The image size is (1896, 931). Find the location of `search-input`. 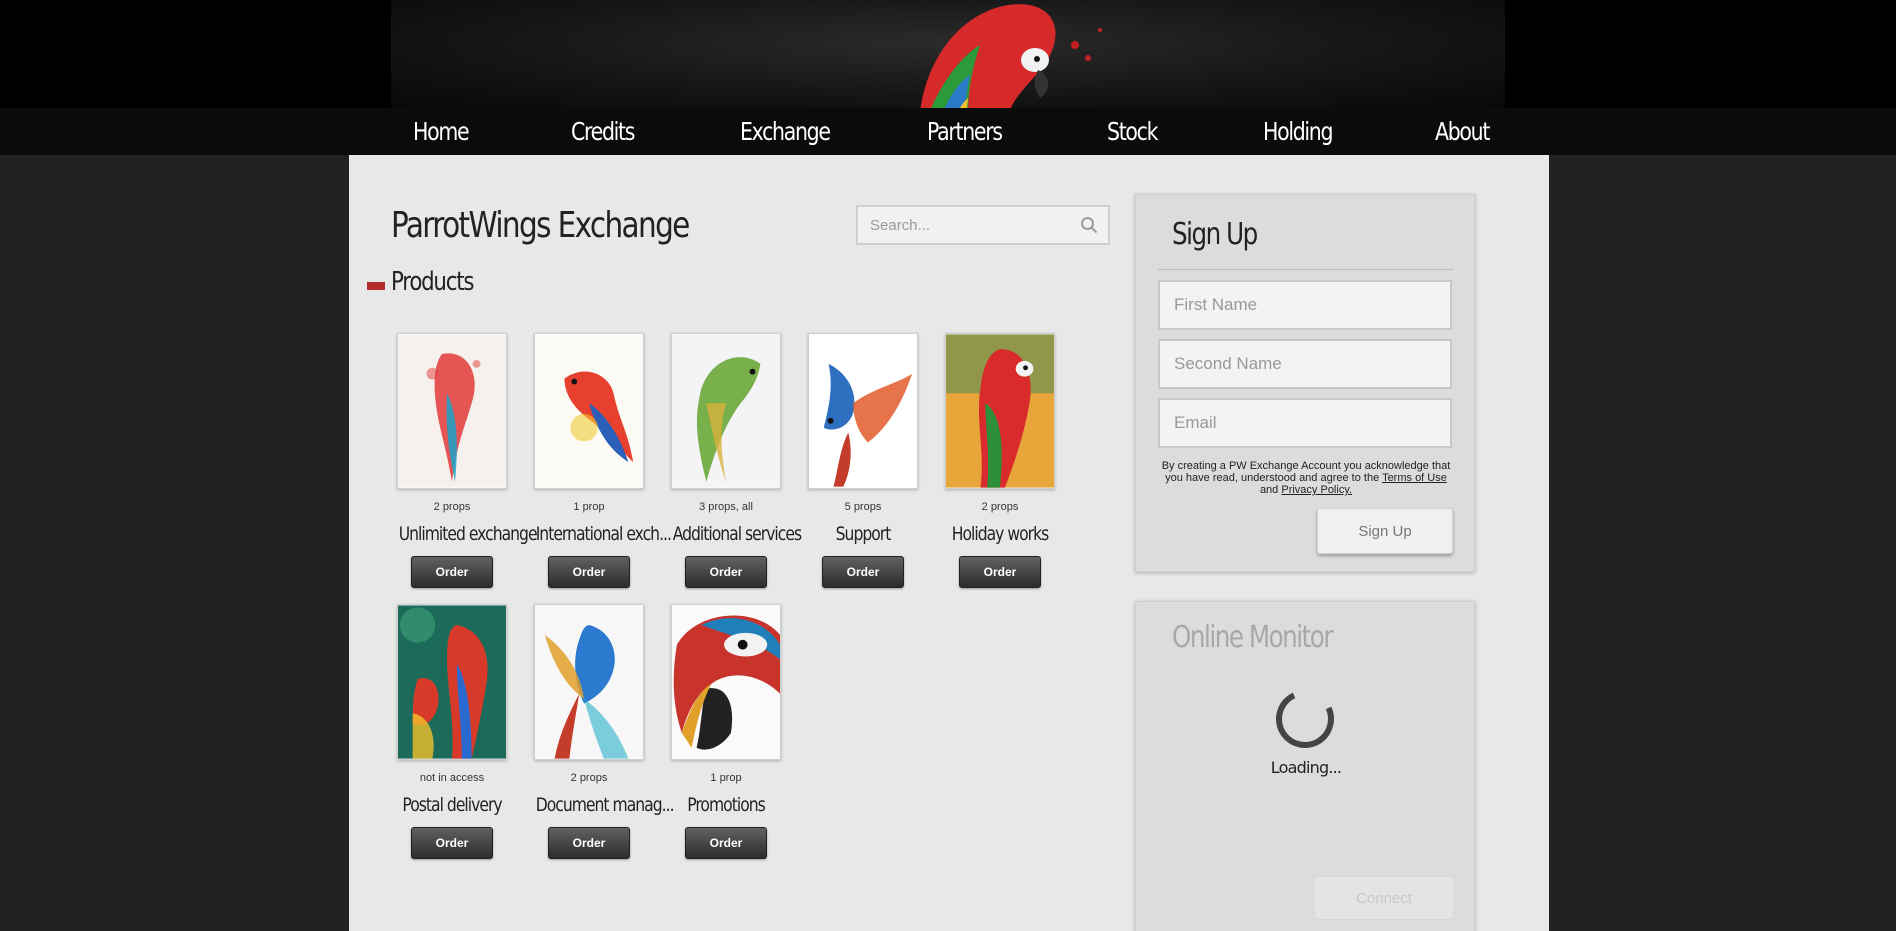

search-input is located at coordinates (983, 225).